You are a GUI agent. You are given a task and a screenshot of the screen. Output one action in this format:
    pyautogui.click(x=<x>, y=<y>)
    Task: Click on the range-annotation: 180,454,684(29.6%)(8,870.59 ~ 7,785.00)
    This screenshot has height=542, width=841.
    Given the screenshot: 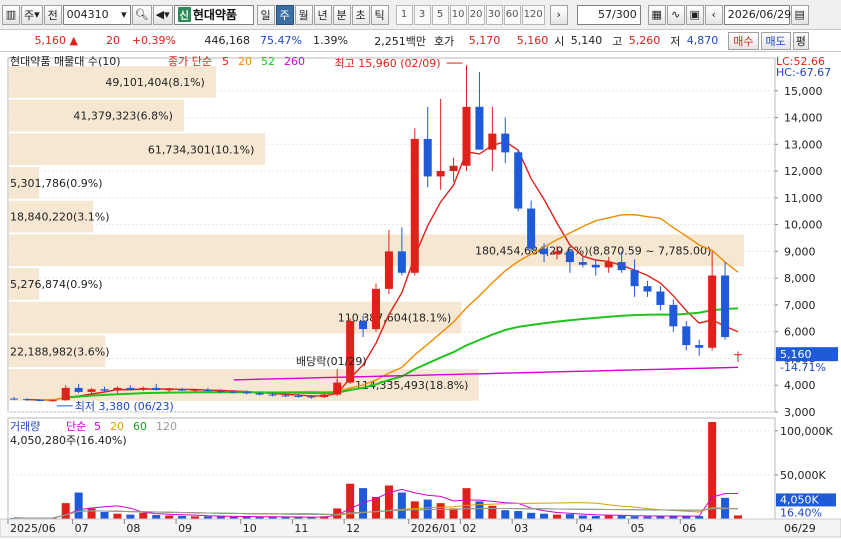 What is the action you would take?
    pyautogui.click(x=593, y=250)
    